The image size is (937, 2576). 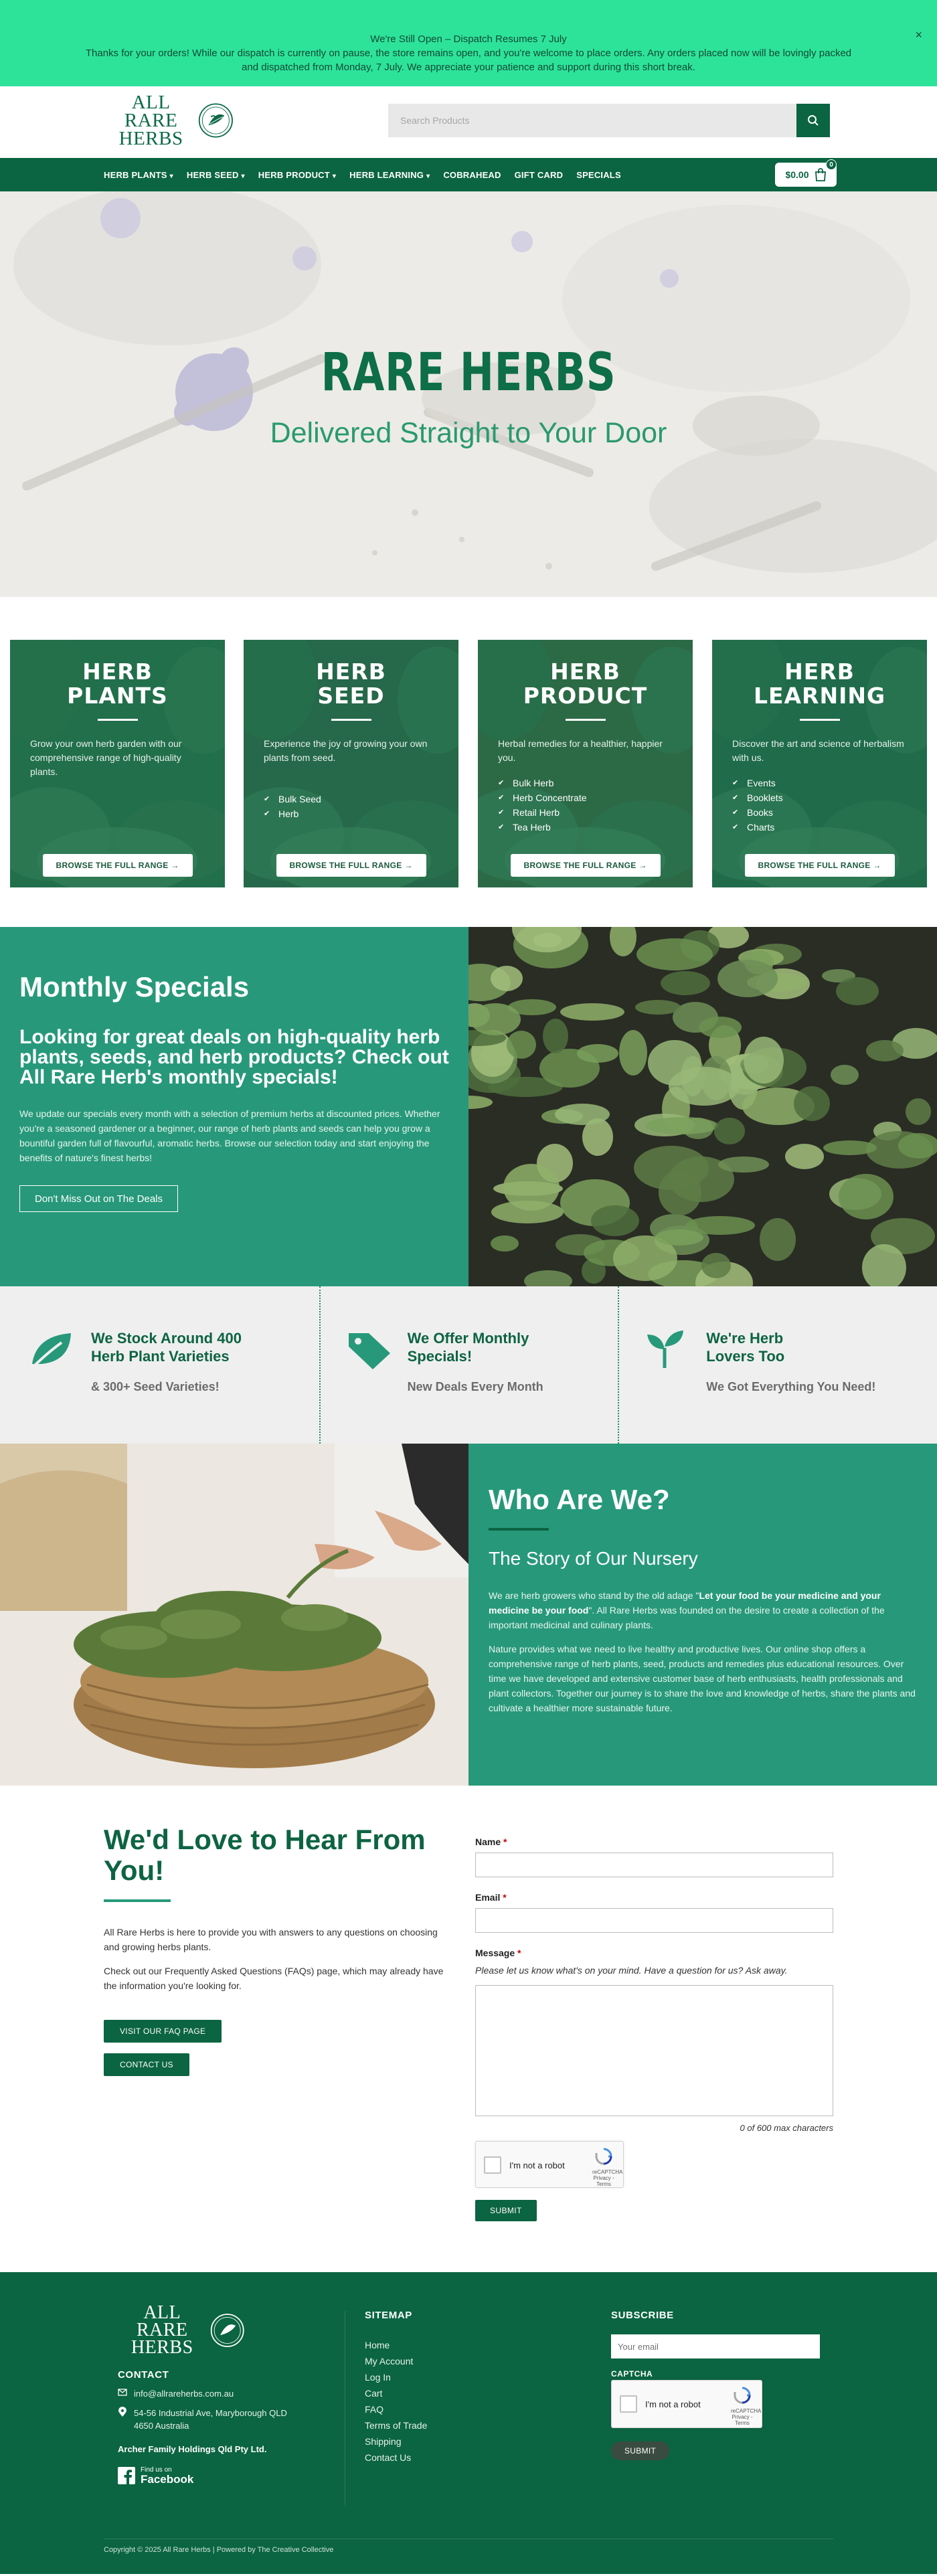 I want to click on name-field, so click(x=654, y=1865).